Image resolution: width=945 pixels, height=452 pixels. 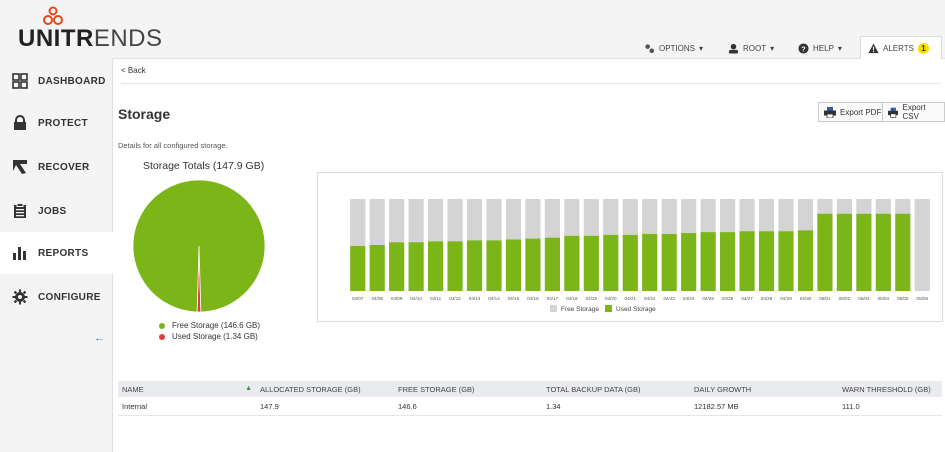 What do you see at coordinates (767, 298) in the screenshot?
I see `x-tick-label: 04/28` at bounding box center [767, 298].